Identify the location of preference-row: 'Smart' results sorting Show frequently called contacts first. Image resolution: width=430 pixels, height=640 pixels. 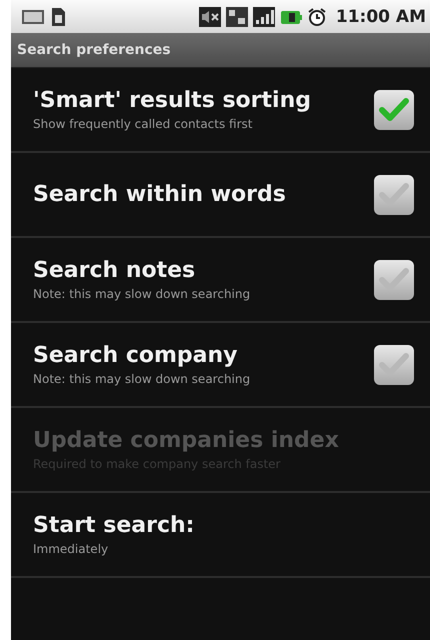
(220, 110).